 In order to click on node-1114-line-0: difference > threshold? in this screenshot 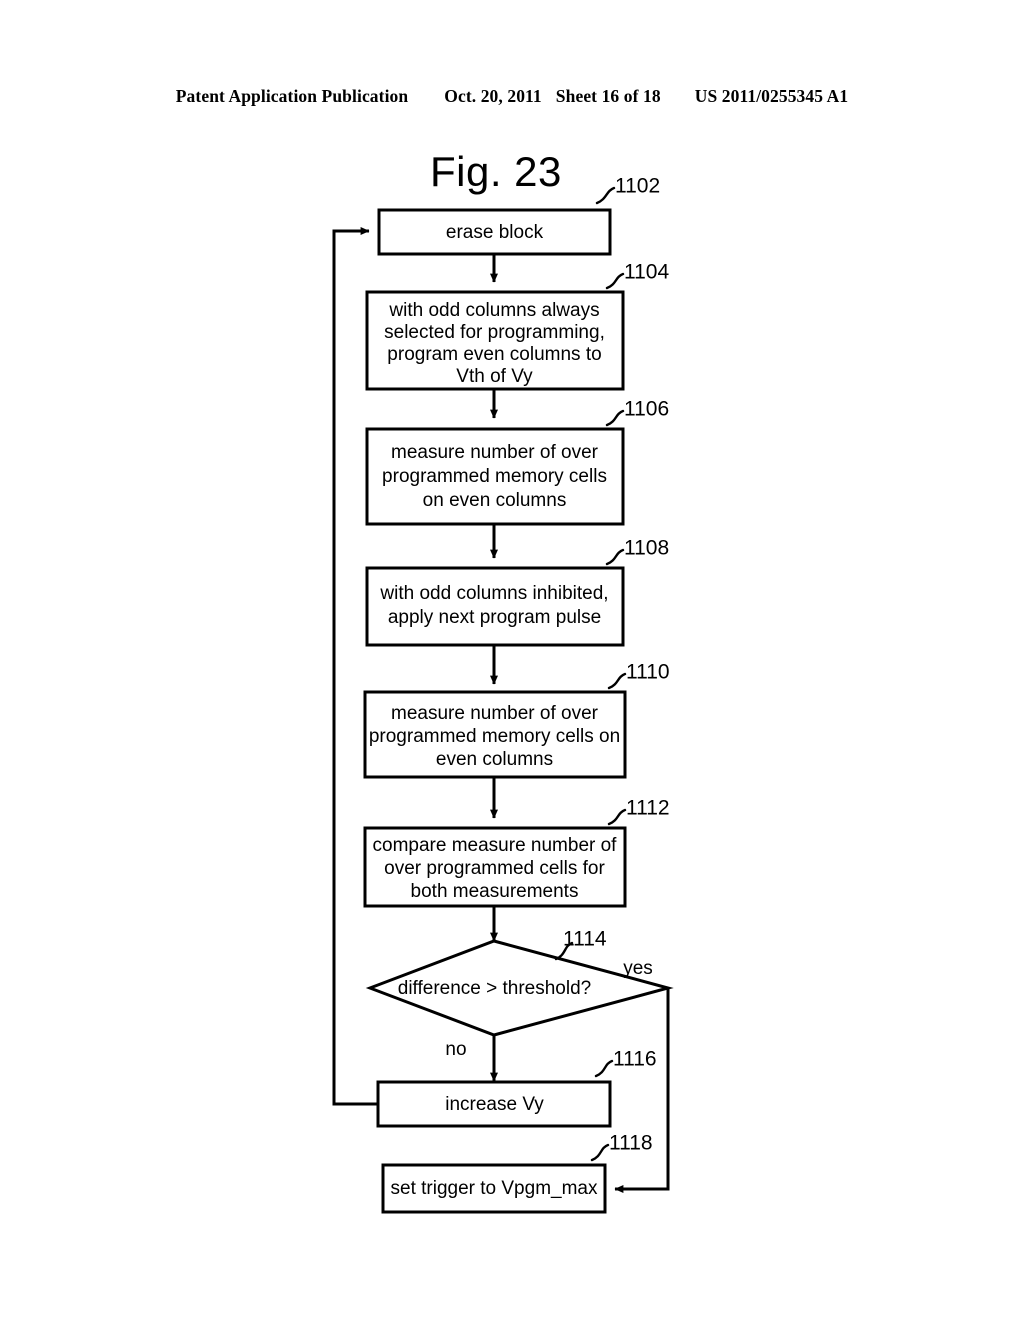, I will do `click(494, 988)`.